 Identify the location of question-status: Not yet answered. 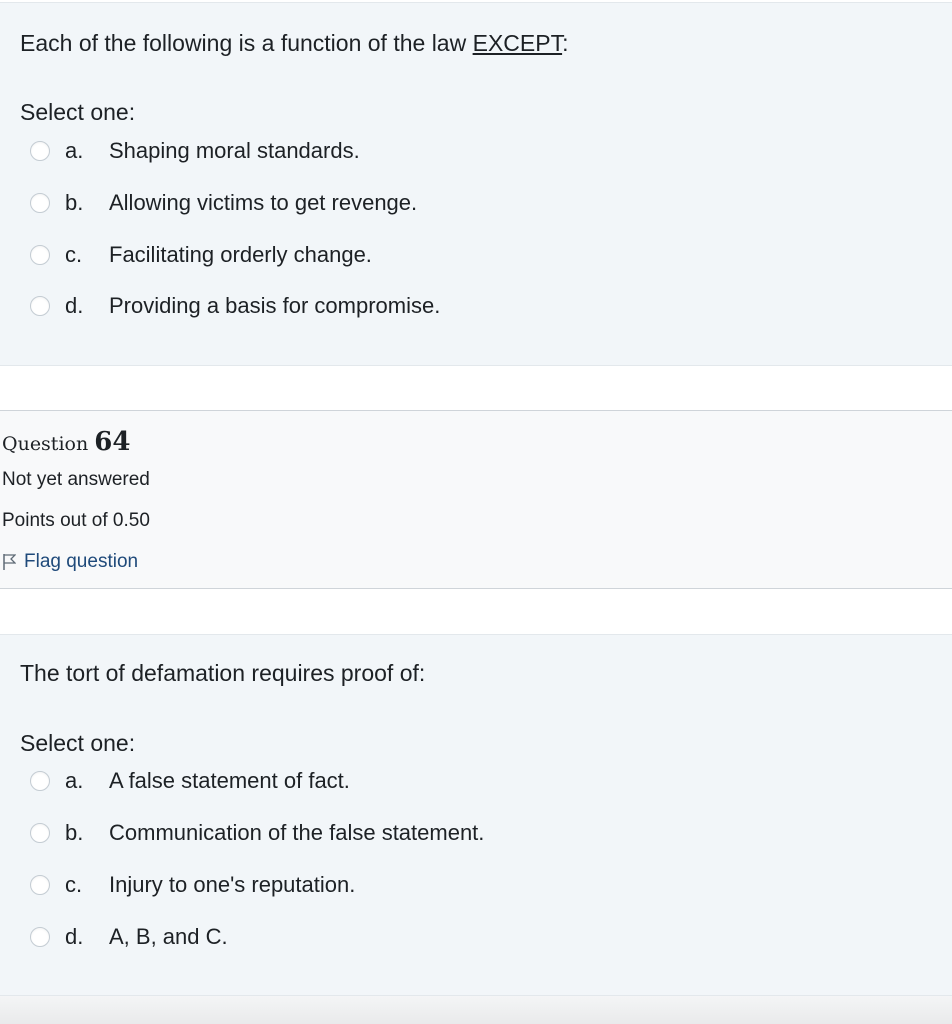
(76, 479).